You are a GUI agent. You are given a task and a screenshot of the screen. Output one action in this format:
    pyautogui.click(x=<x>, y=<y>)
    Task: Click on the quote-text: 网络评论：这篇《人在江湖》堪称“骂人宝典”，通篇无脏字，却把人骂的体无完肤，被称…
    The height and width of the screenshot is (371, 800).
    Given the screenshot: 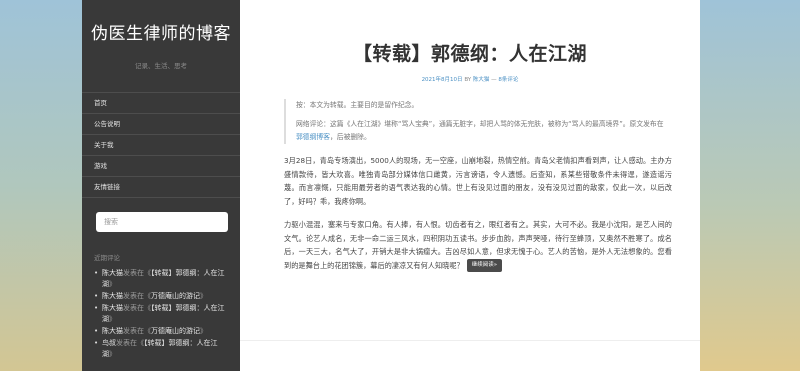 What is the action you would take?
    pyautogui.click(x=480, y=124)
    